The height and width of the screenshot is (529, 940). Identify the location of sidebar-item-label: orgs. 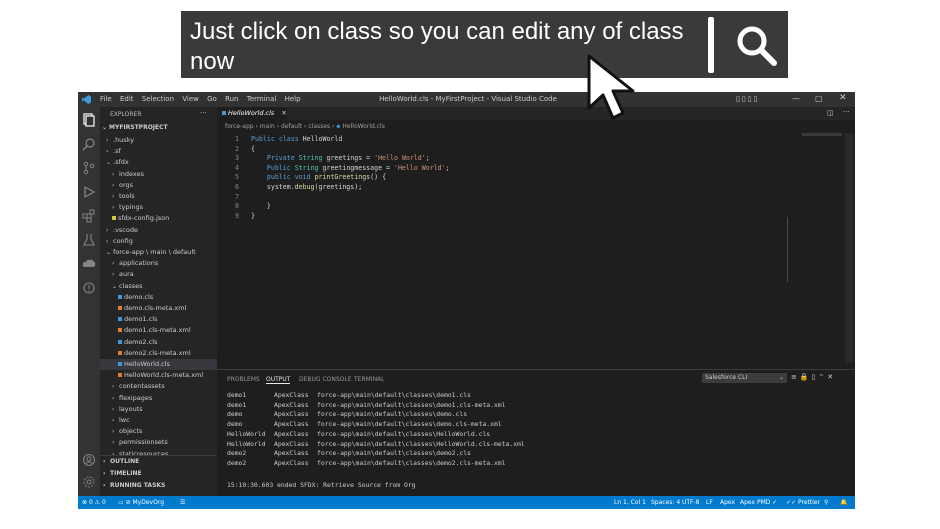
(126, 184).